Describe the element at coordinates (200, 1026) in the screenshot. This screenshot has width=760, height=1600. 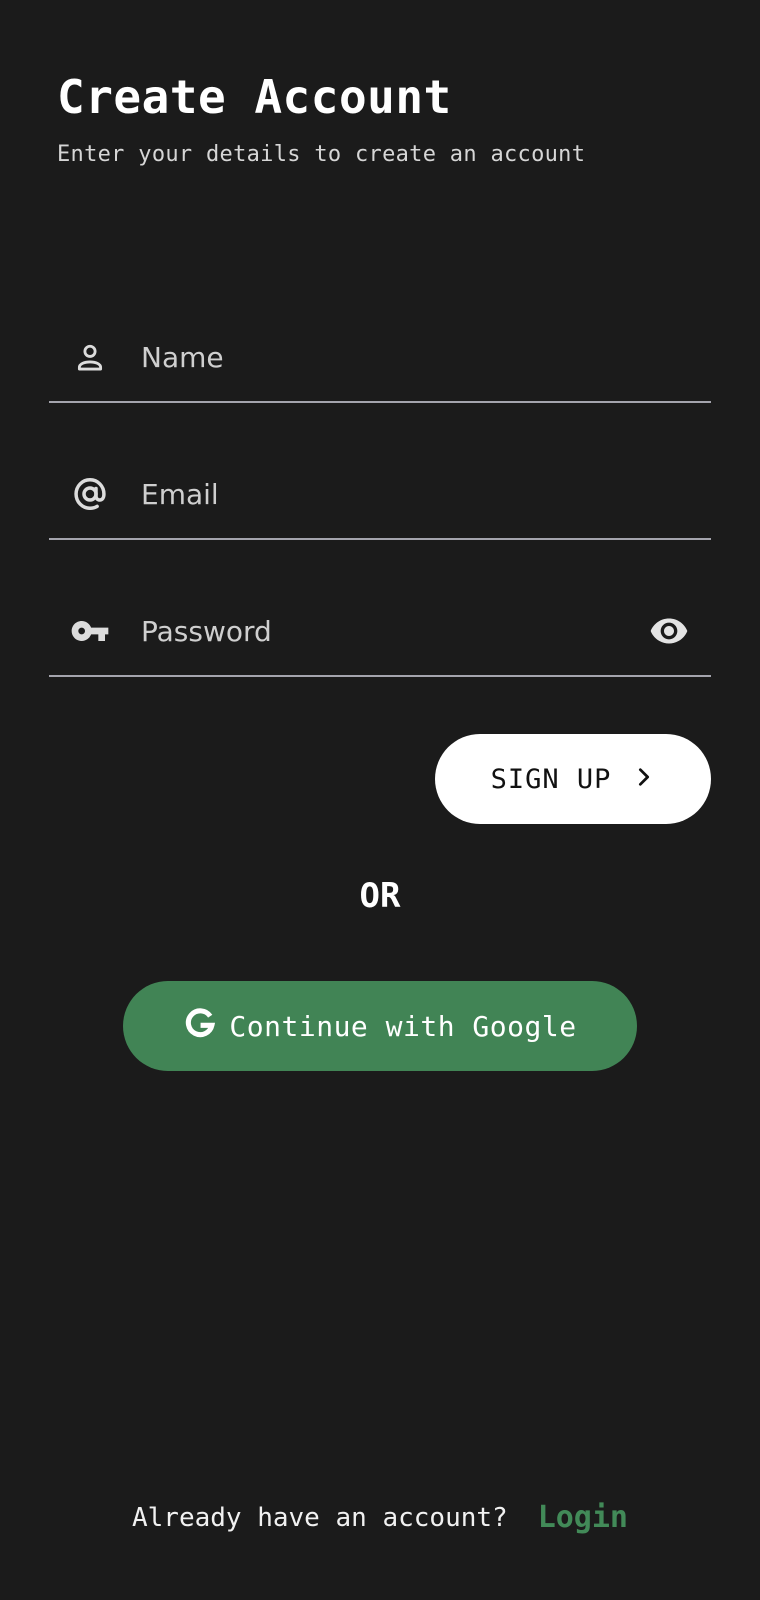
I see `google-icon` at that location.